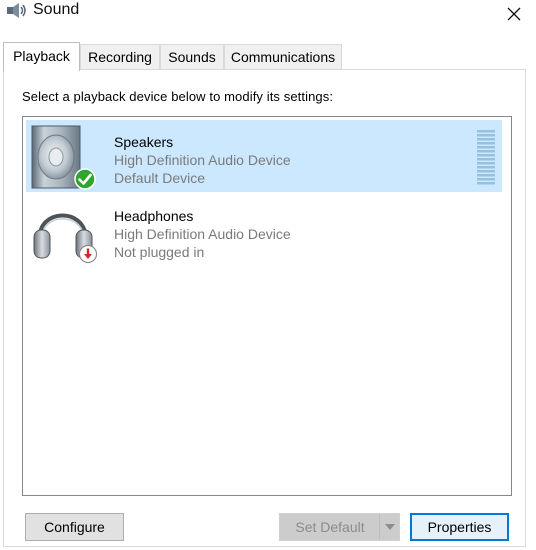 The height and width of the screenshot is (550, 536). What do you see at coordinates (56, 9) in the screenshot?
I see `window-title: Sound` at bounding box center [56, 9].